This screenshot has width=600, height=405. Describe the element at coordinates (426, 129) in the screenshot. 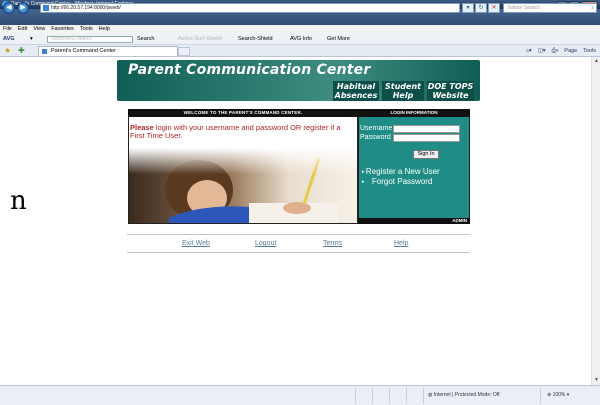

I see `username-input` at that location.